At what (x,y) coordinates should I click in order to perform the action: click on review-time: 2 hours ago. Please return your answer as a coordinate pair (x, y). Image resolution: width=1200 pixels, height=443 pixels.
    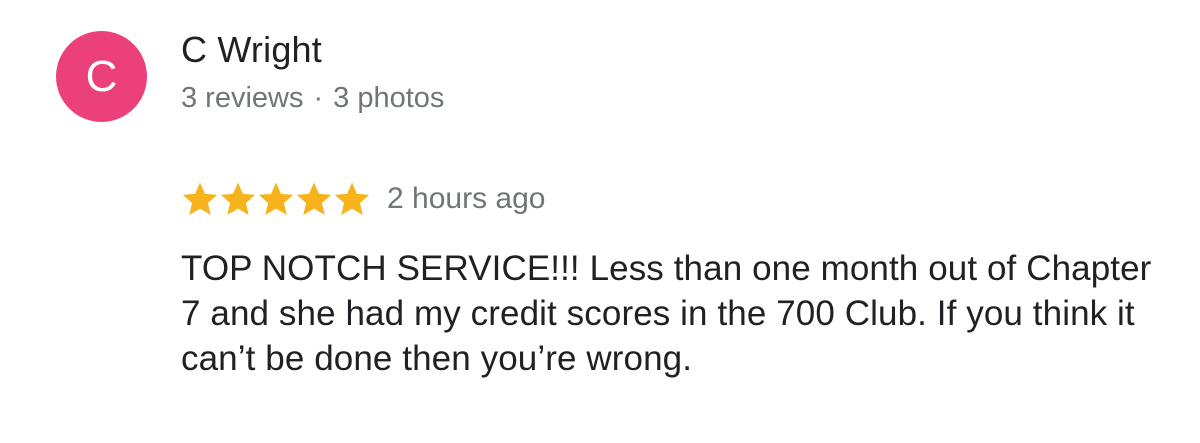
    Looking at the image, I should click on (466, 198).